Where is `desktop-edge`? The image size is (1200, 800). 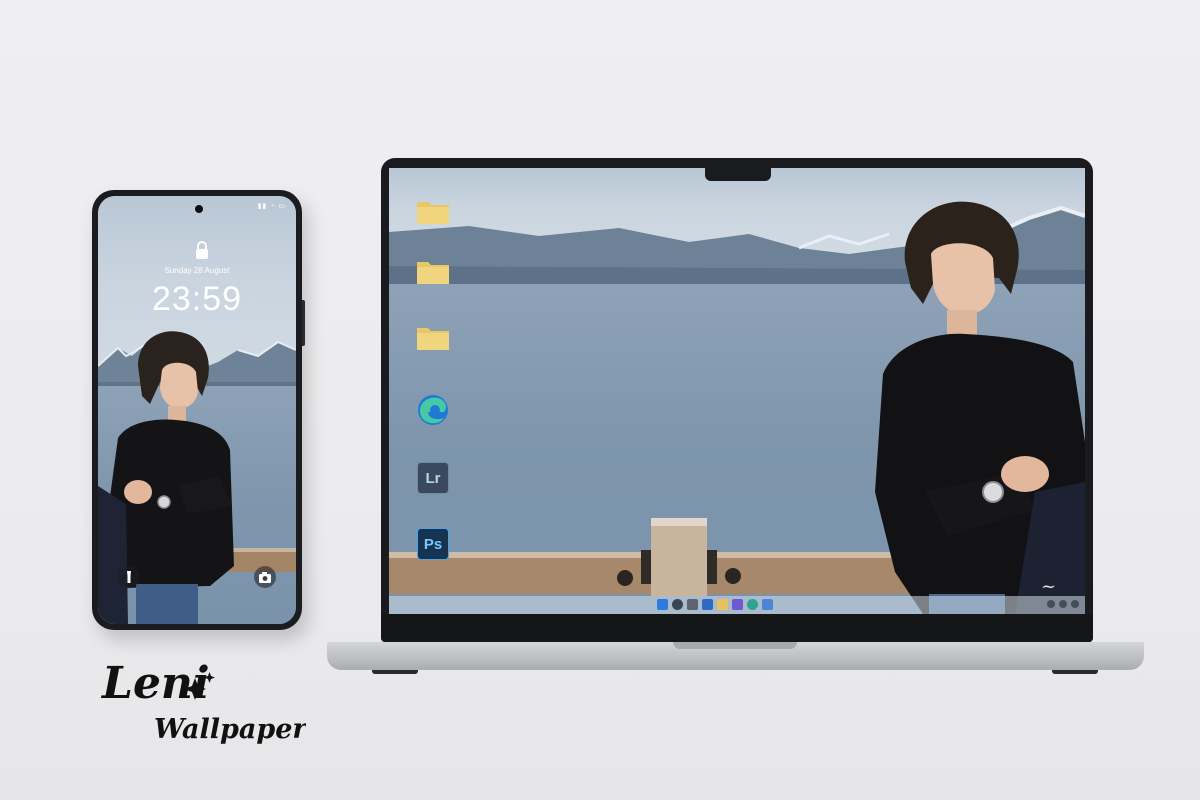
desktop-edge is located at coordinates (433, 410).